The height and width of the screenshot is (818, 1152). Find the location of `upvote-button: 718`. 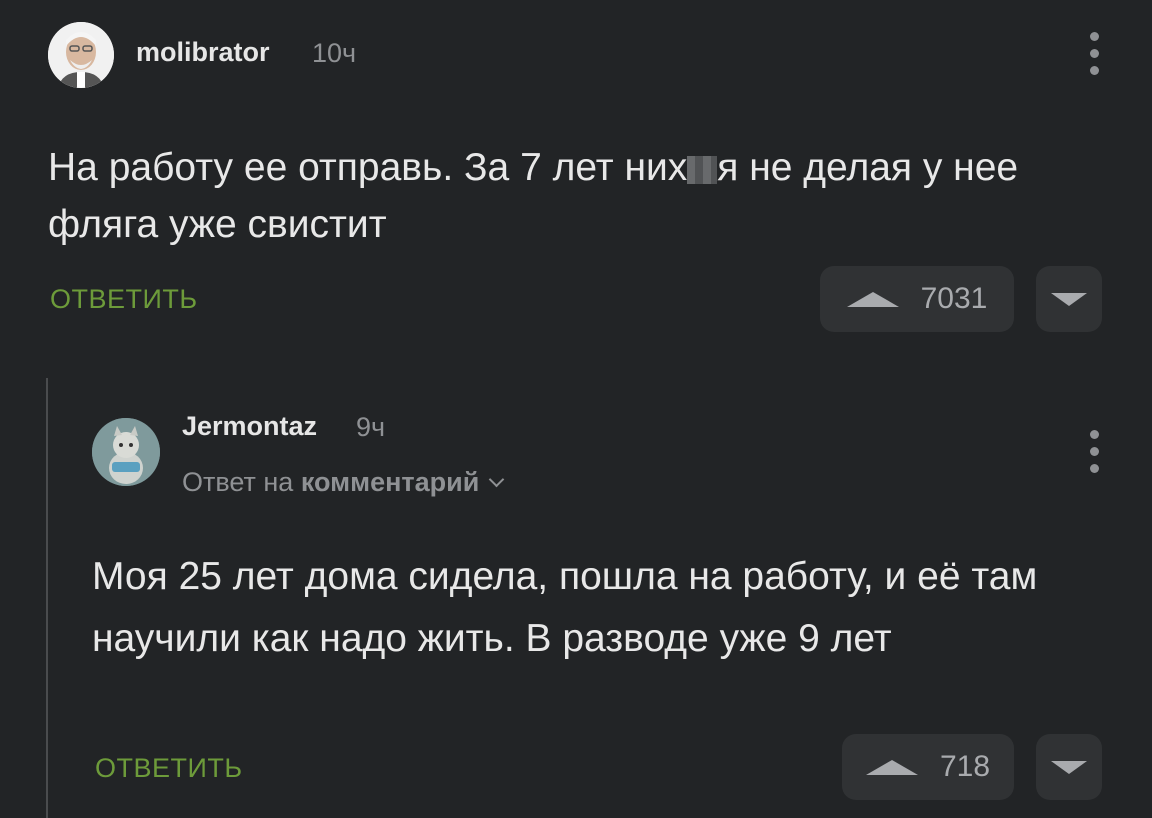

upvote-button: 718 is located at coordinates (928, 767).